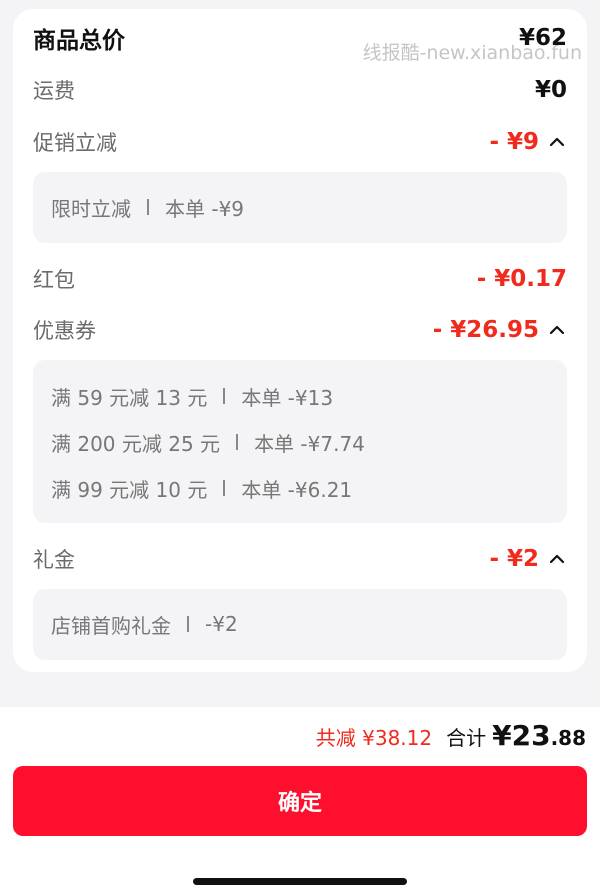  I want to click on coupon-detail-line: 满 99 元减 10 元 本单 -¥6.21, so click(300, 488).